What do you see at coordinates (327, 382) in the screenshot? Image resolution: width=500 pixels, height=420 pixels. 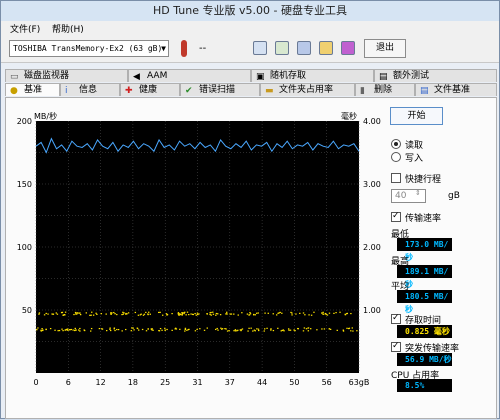 I see `x-tick-label: 56` at bounding box center [327, 382].